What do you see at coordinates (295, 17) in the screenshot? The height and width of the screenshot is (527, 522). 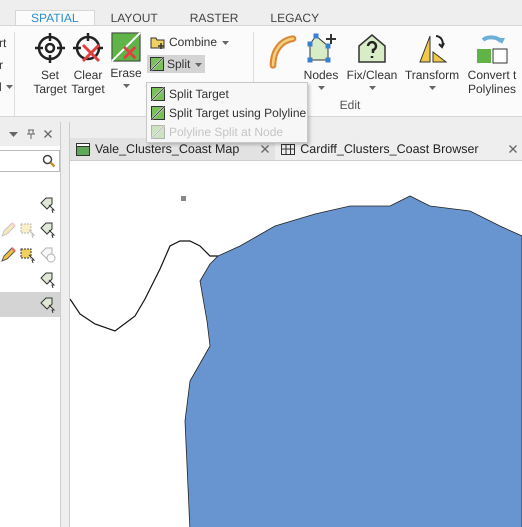 I see `ribbon-tab: LEGACY` at bounding box center [295, 17].